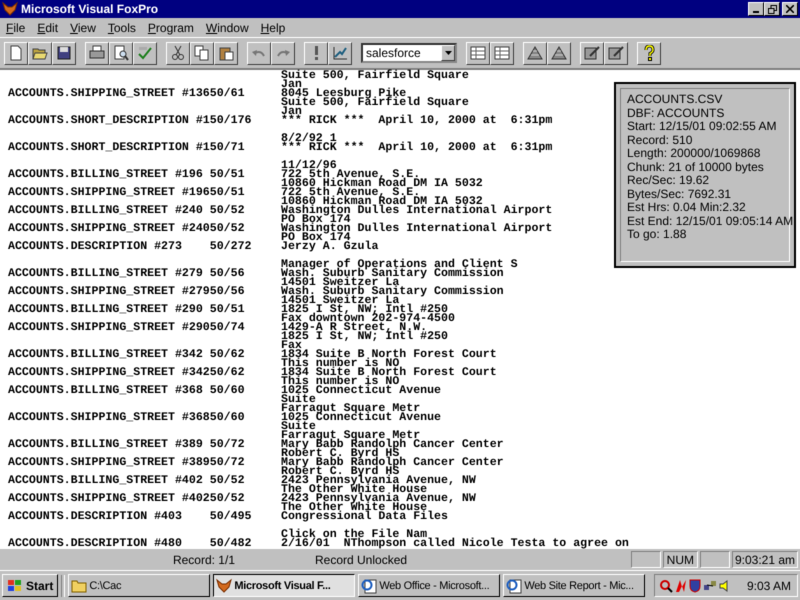 The image size is (800, 600). I want to click on progress-line: Length: 200000/1069868, so click(694, 153).